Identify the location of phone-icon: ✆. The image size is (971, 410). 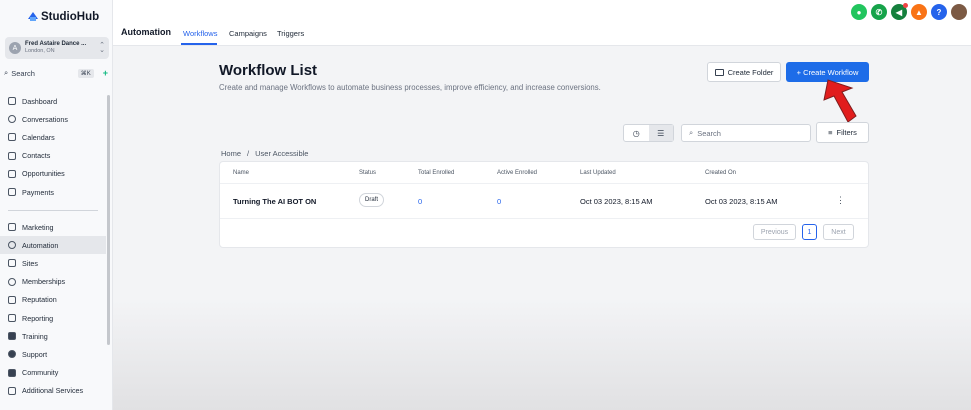
(879, 12).